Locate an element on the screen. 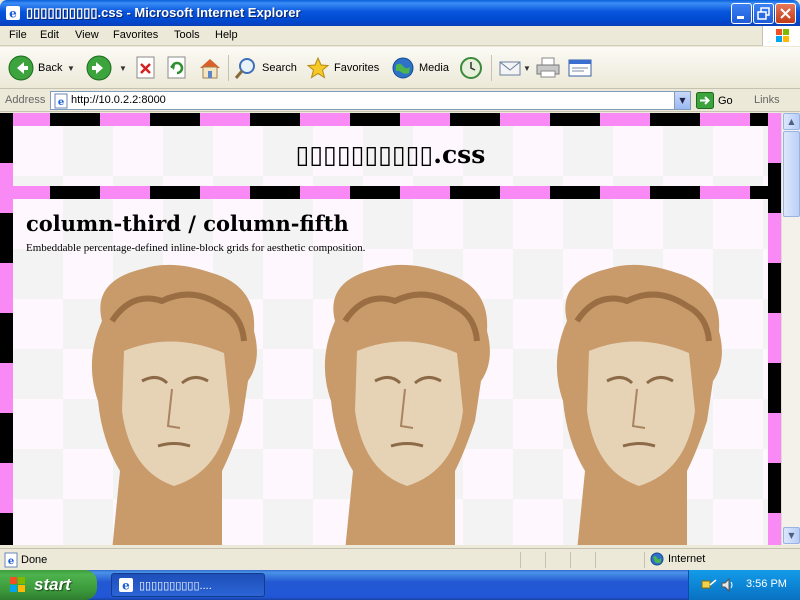  zone-label: Internet is located at coordinates (687, 559).